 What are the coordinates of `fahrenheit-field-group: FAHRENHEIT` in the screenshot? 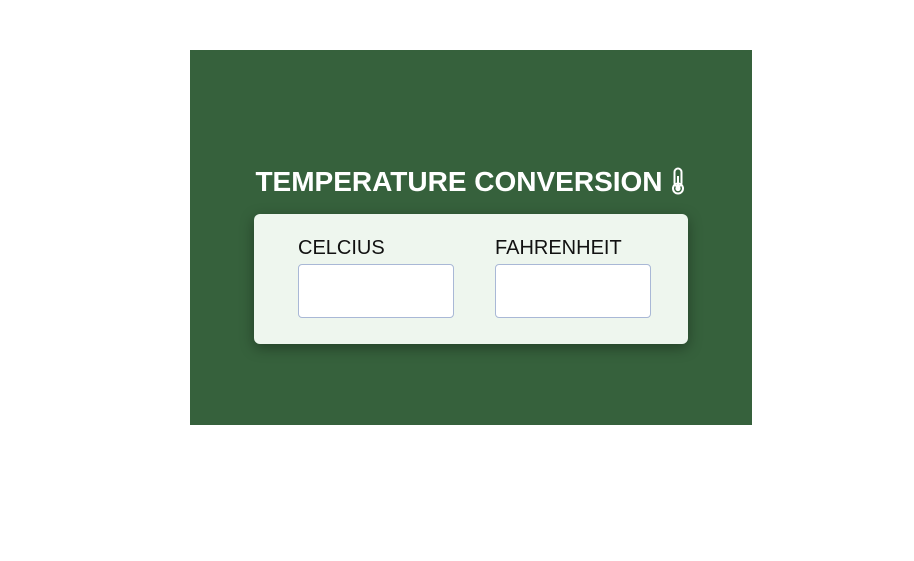 It's located at (573, 277).